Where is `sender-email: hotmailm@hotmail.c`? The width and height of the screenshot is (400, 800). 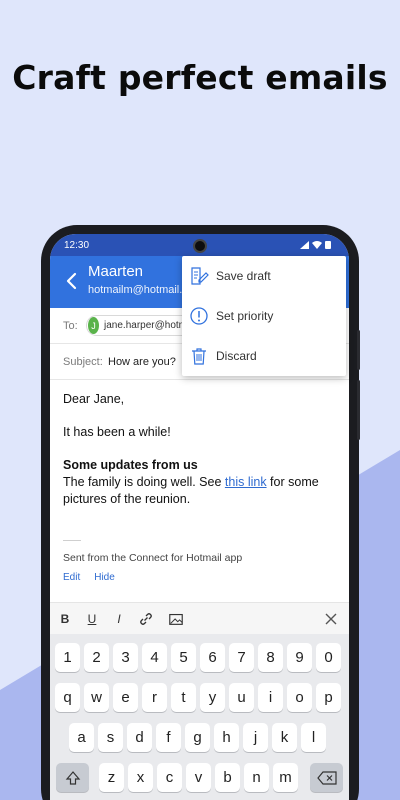 sender-email: hotmailm@hotmail.c is located at coordinates (138, 290).